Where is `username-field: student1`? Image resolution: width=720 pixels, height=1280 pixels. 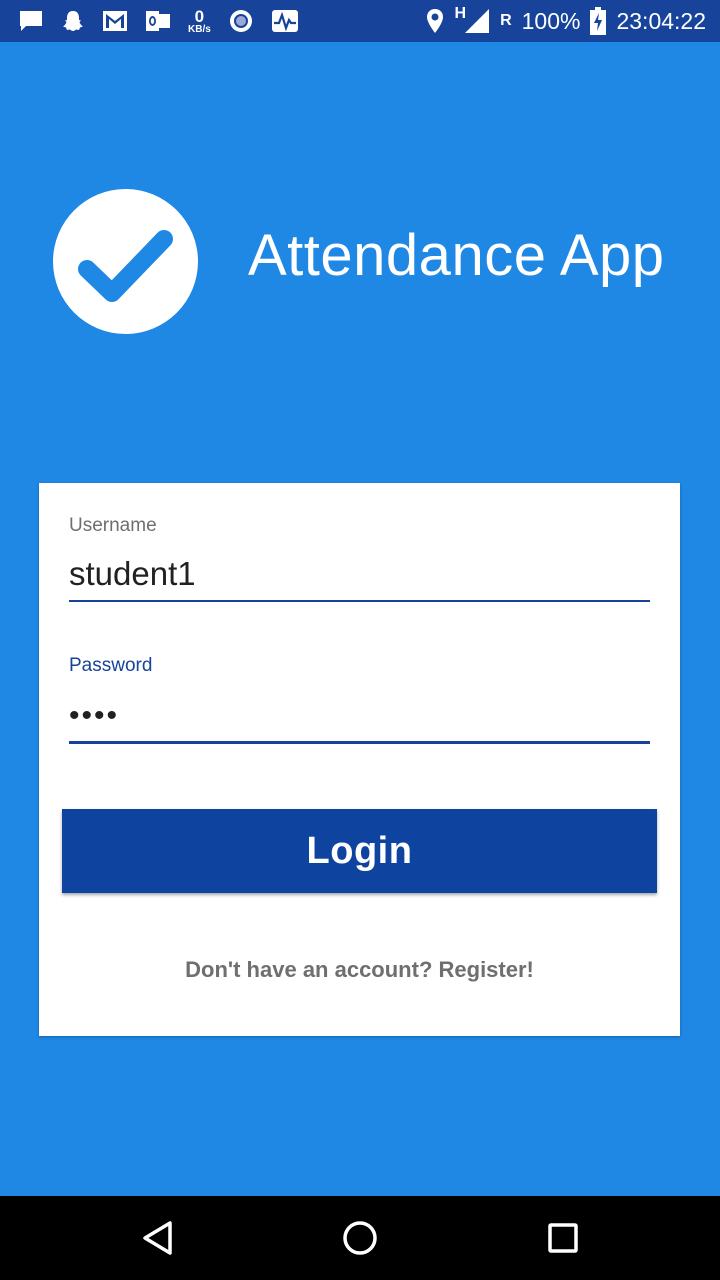
username-field: student1 is located at coordinates (359, 574).